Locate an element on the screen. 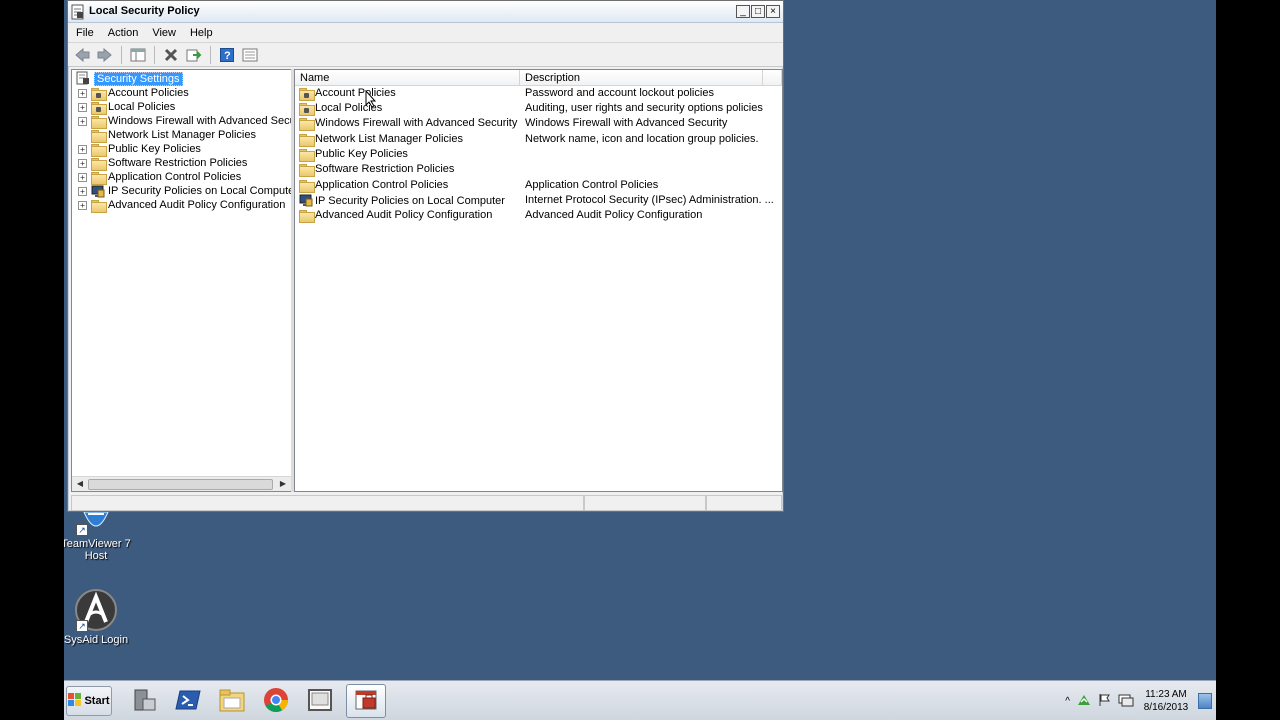  local-security-policy-icon is located at coordinates (366, 701).